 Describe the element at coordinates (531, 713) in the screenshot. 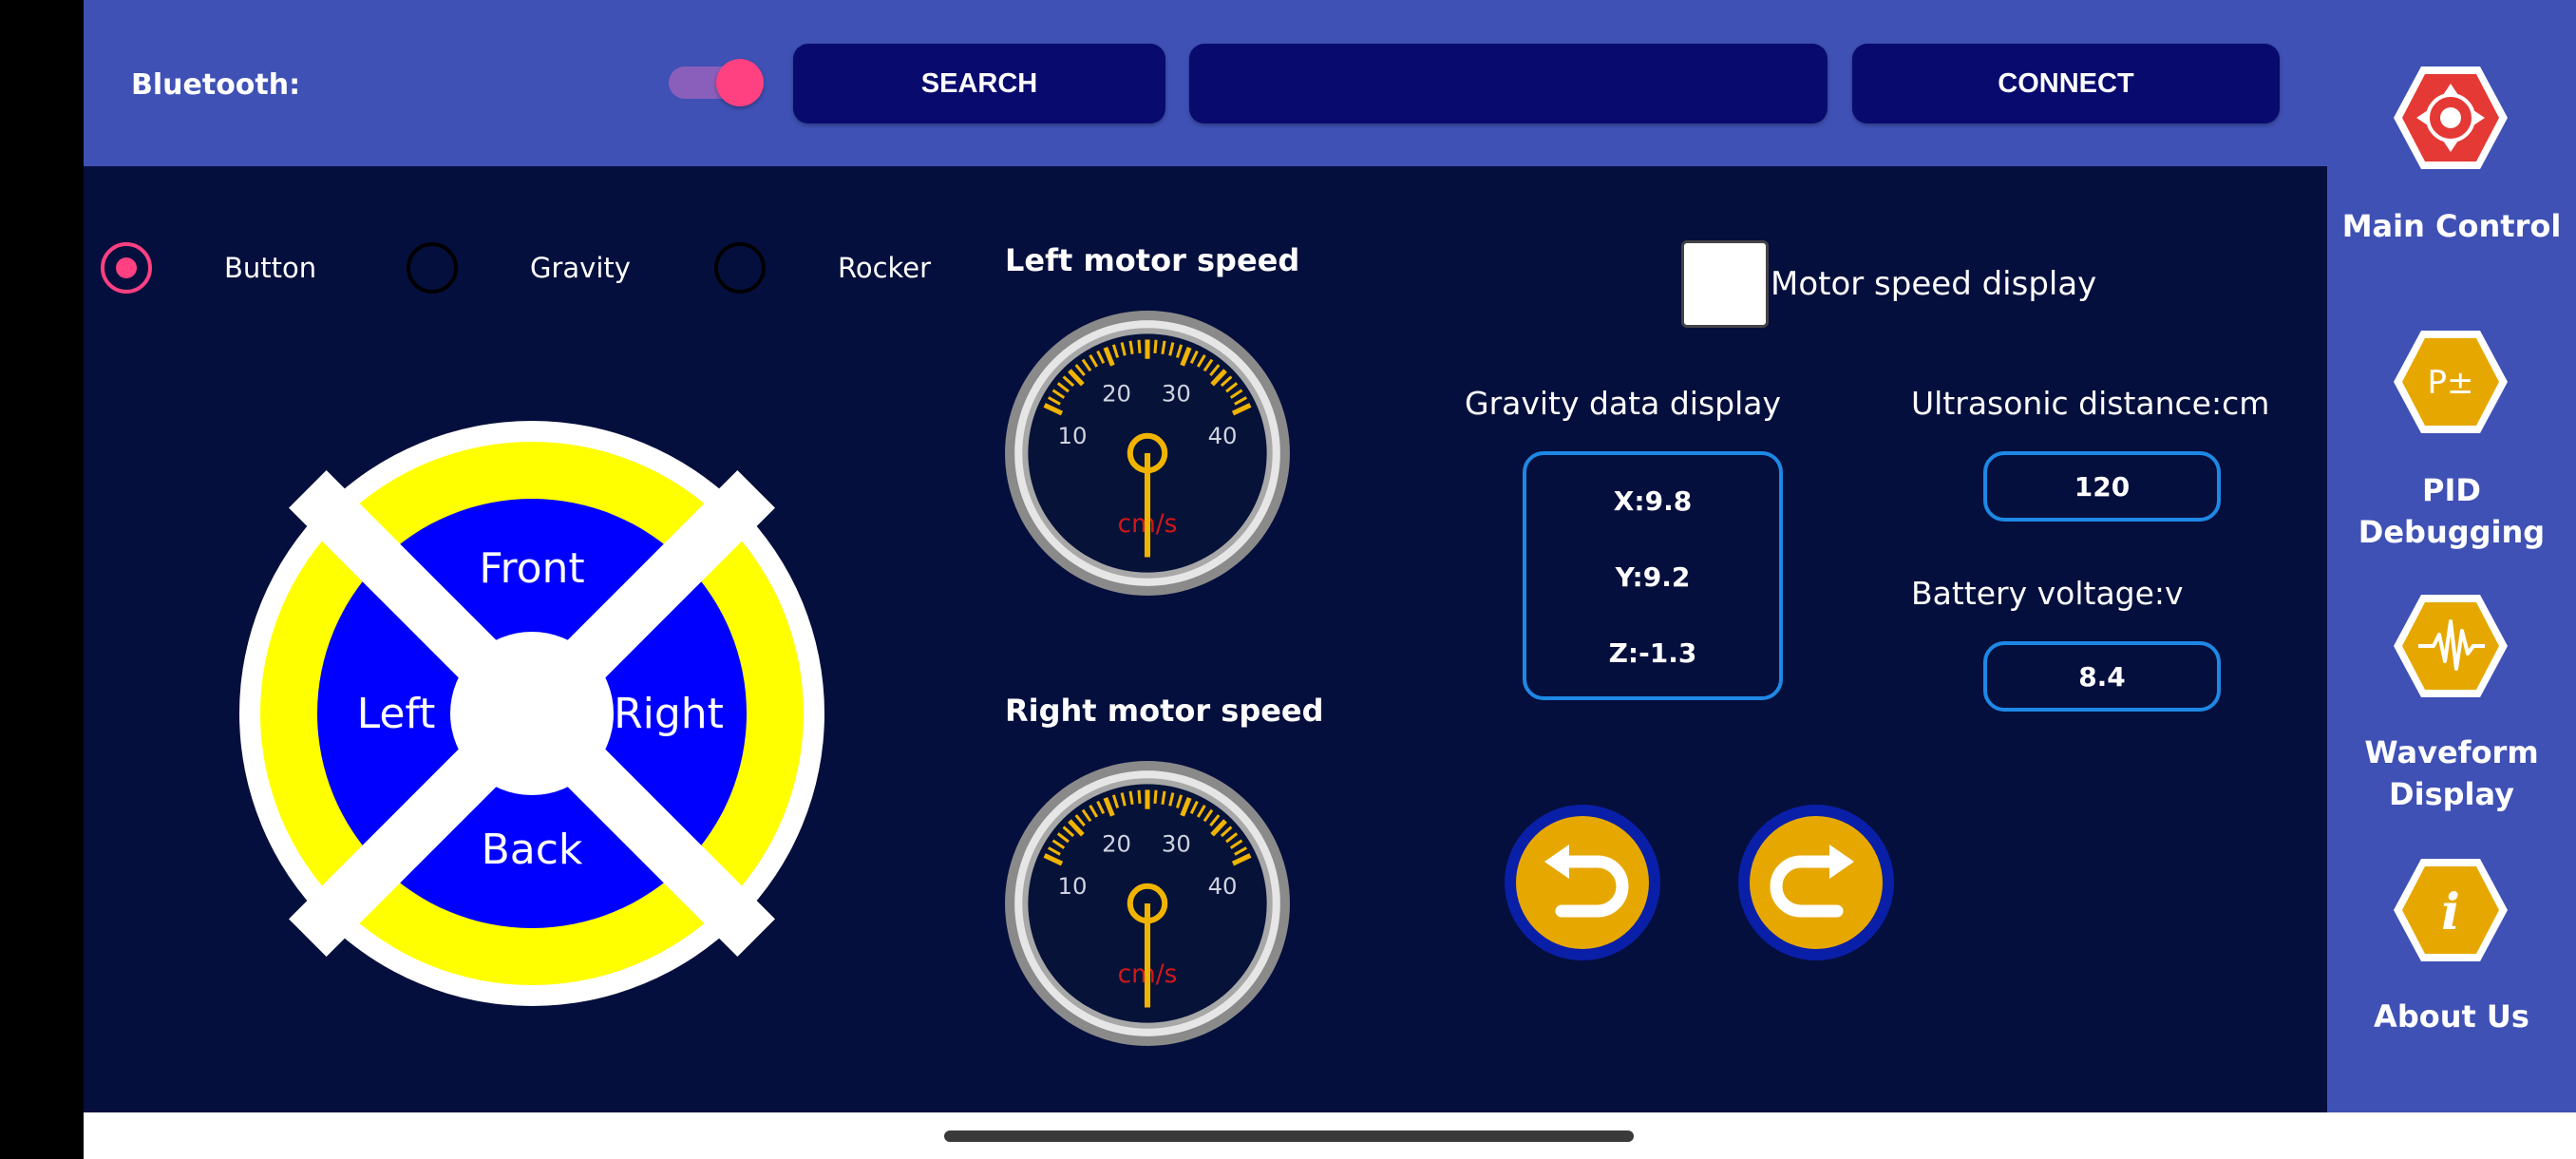

I see `direction-pad: Front Left Right Back` at that location.